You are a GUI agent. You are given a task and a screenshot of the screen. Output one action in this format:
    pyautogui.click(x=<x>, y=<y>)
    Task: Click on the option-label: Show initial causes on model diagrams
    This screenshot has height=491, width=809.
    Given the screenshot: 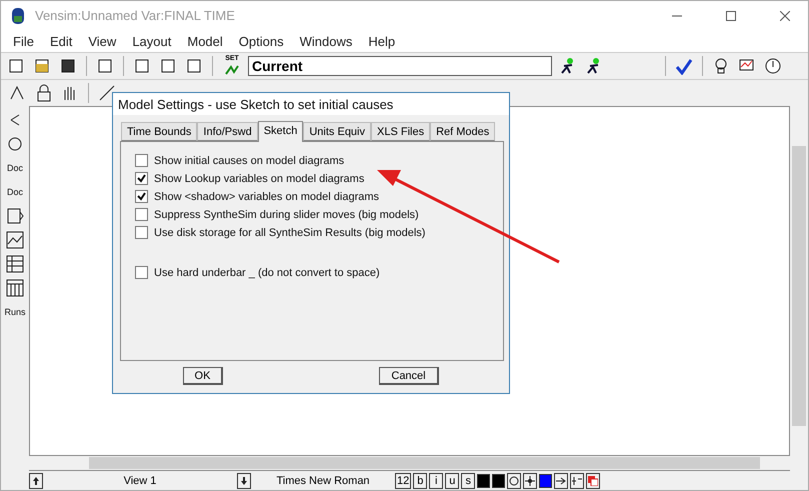 What is the action you would take?
    pyautogui.click(x=249, y=160)
    